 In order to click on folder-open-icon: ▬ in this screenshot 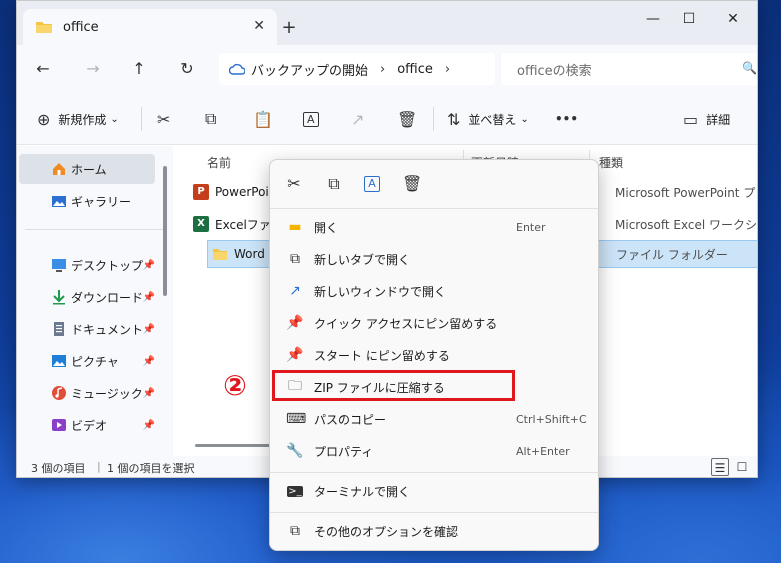, I will do `click(295, 227)`.